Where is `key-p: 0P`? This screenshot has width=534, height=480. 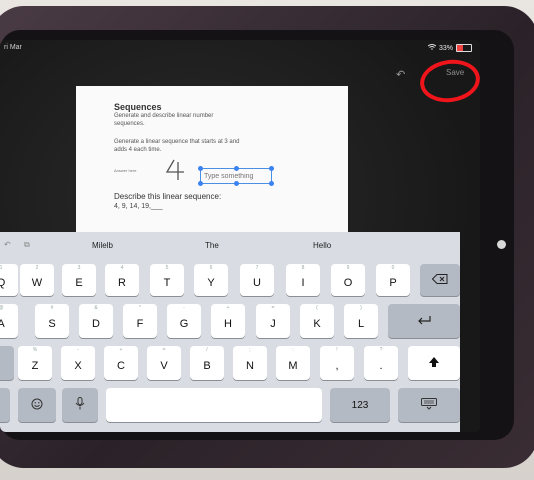 key-p: 0P is located at coordinates (393, 280).